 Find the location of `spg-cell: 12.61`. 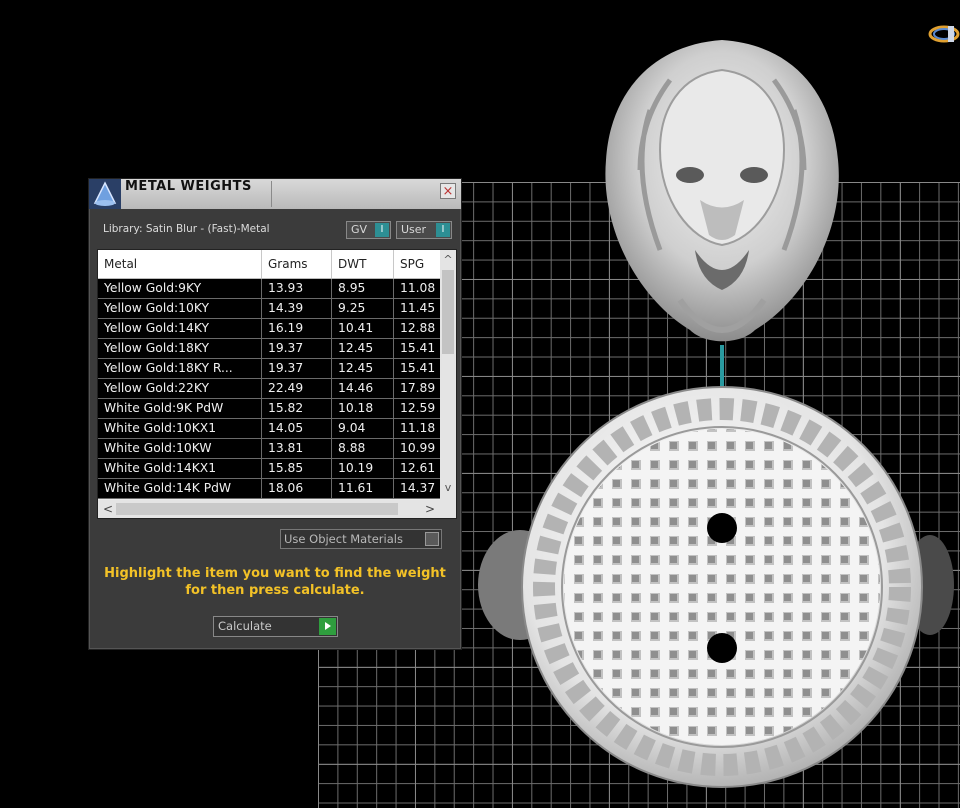

spg-cell: 12.61 is located at coordinates (418, 468).